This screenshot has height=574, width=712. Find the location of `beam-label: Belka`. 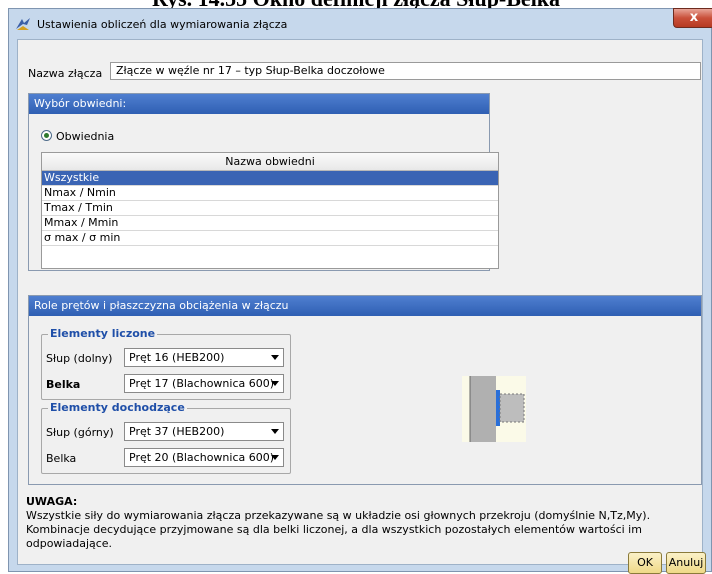

beam-label: Belka is located at coordinates (63, 384).